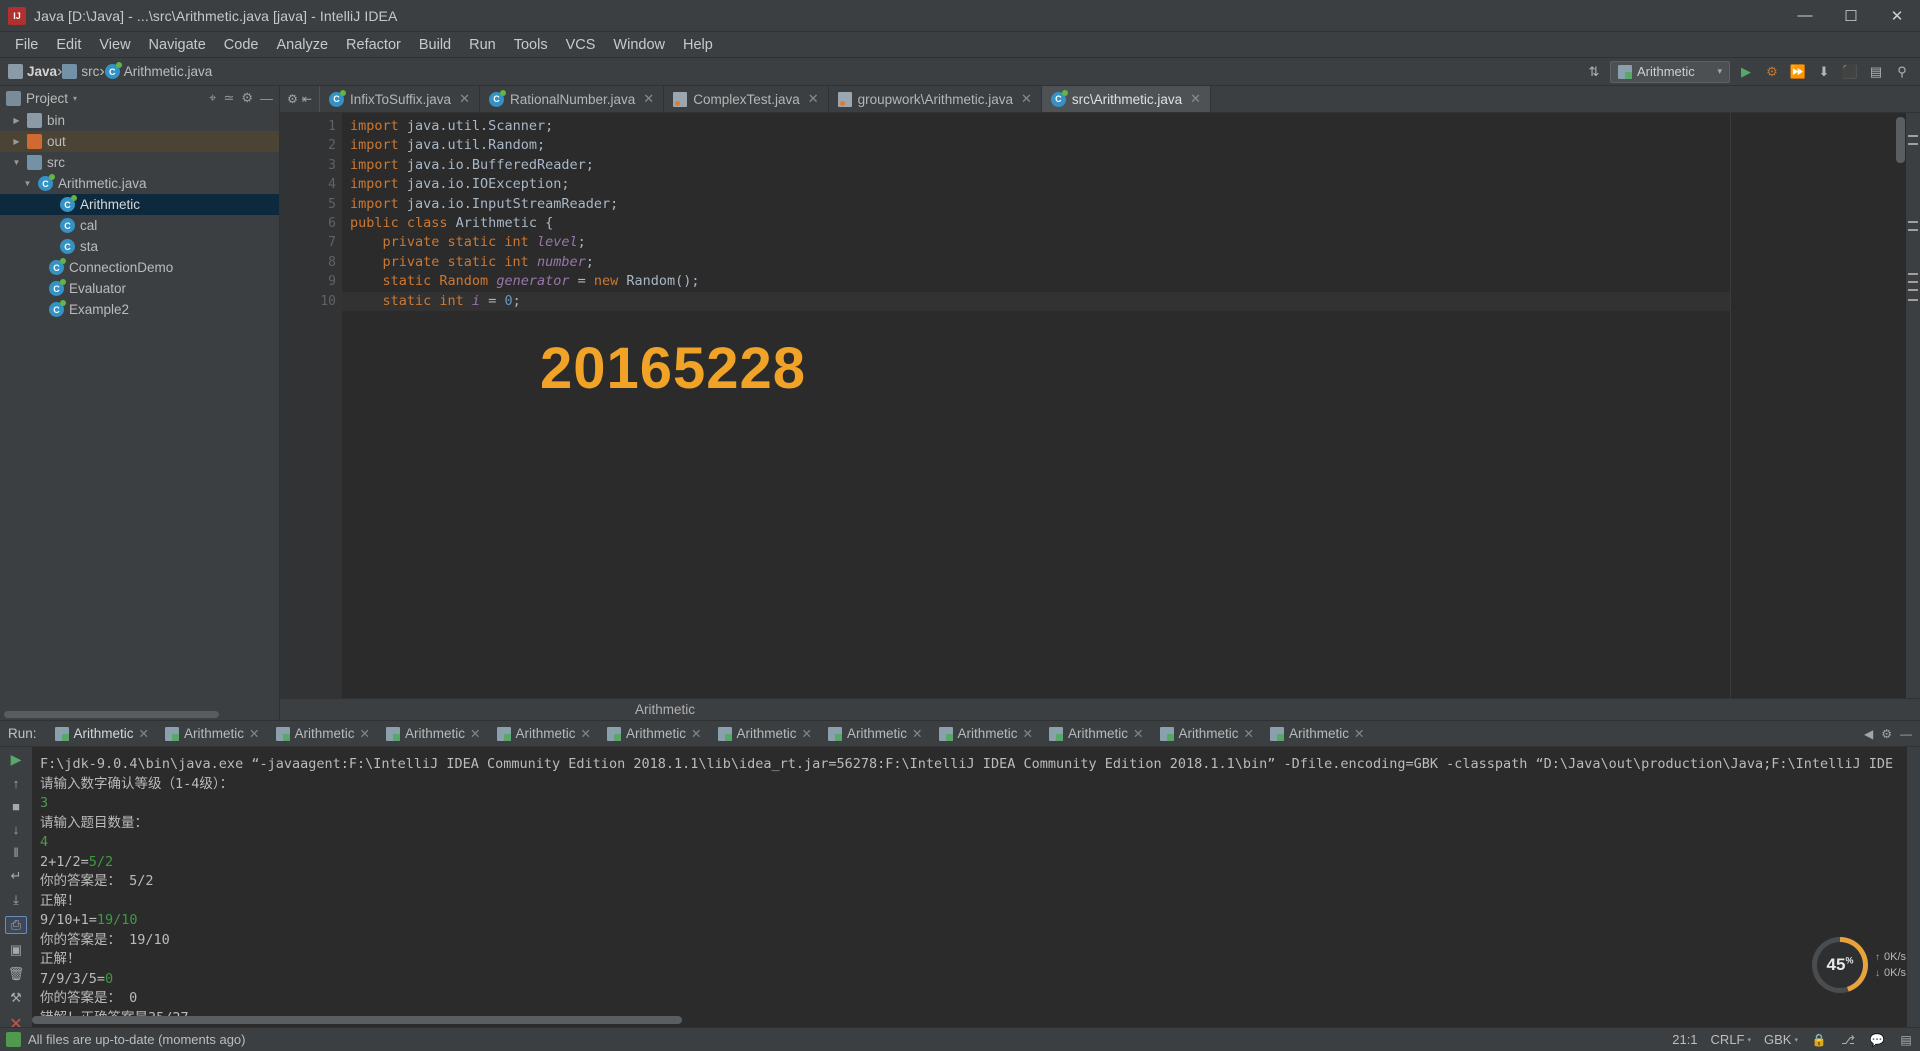  Describe the element at coordinates (1906, 734) in the screenshot. I see `hide-run-panel-icon: —` at that location.